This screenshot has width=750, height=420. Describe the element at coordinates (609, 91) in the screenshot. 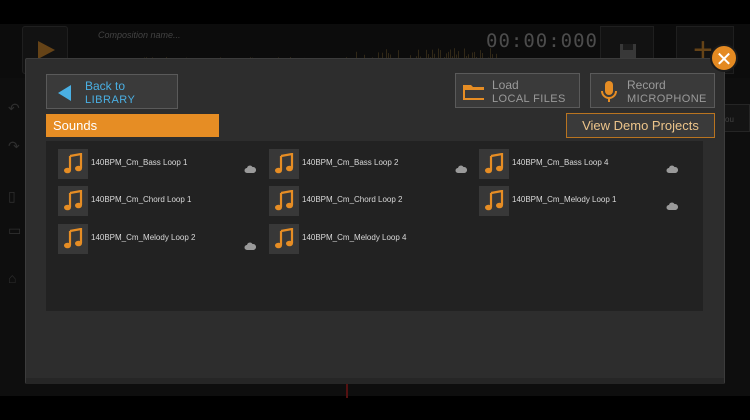

I see `microphone-icon` at that location.